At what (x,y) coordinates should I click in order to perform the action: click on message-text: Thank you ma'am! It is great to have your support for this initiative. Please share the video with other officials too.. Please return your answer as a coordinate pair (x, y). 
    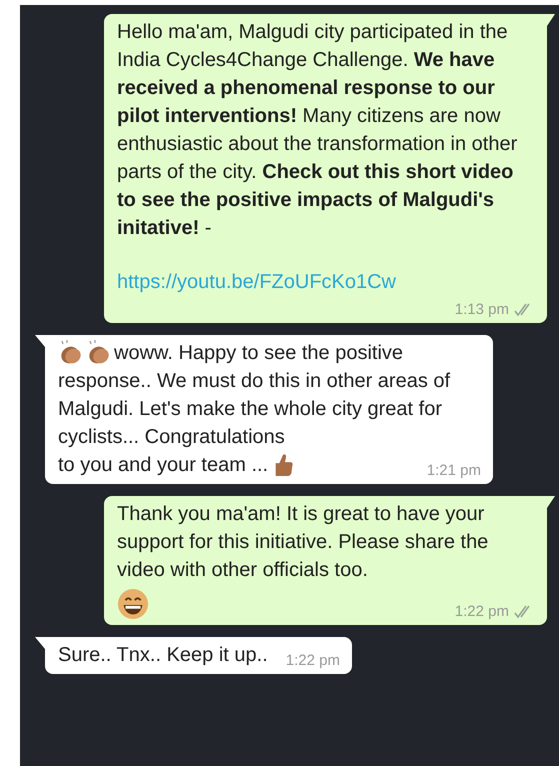
    Looking at the image, I should click on (303, 542).